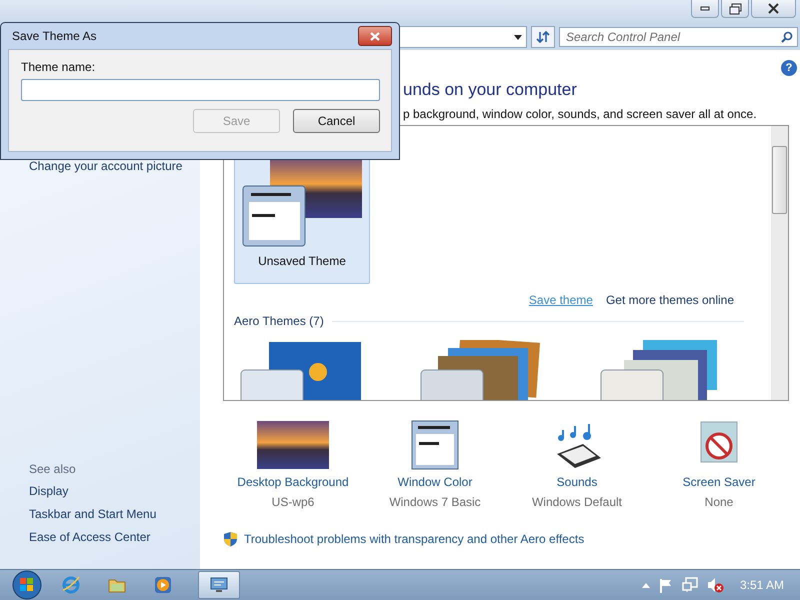 The height and width of the screenshot is (600, 800). What do you see at coordinates (560, 300) in the screenshot?
I see `theme-link: Save theme` at bounding box center [560, 300].